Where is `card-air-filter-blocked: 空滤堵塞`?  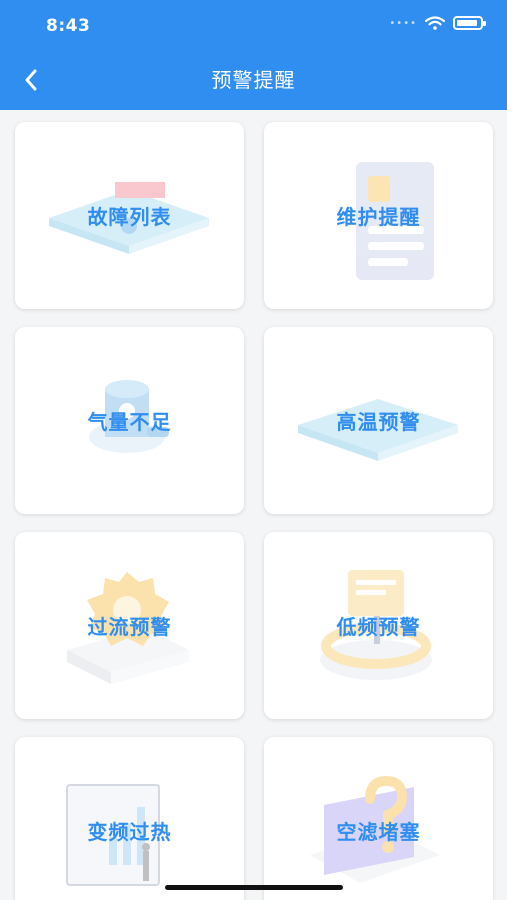
card-air-filter-blocked: 空滤堵塞 is located at coordinates (378, 818).